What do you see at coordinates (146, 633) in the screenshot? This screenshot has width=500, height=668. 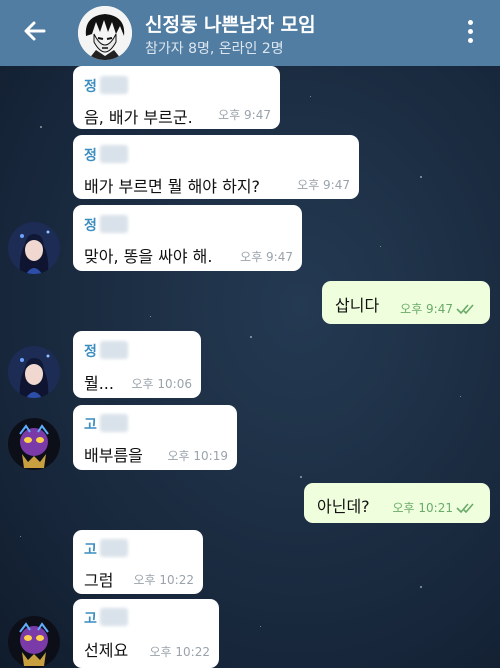 I see `message-bubble: 고 선제요 오후 10:22` at bounding box center [146, 633].